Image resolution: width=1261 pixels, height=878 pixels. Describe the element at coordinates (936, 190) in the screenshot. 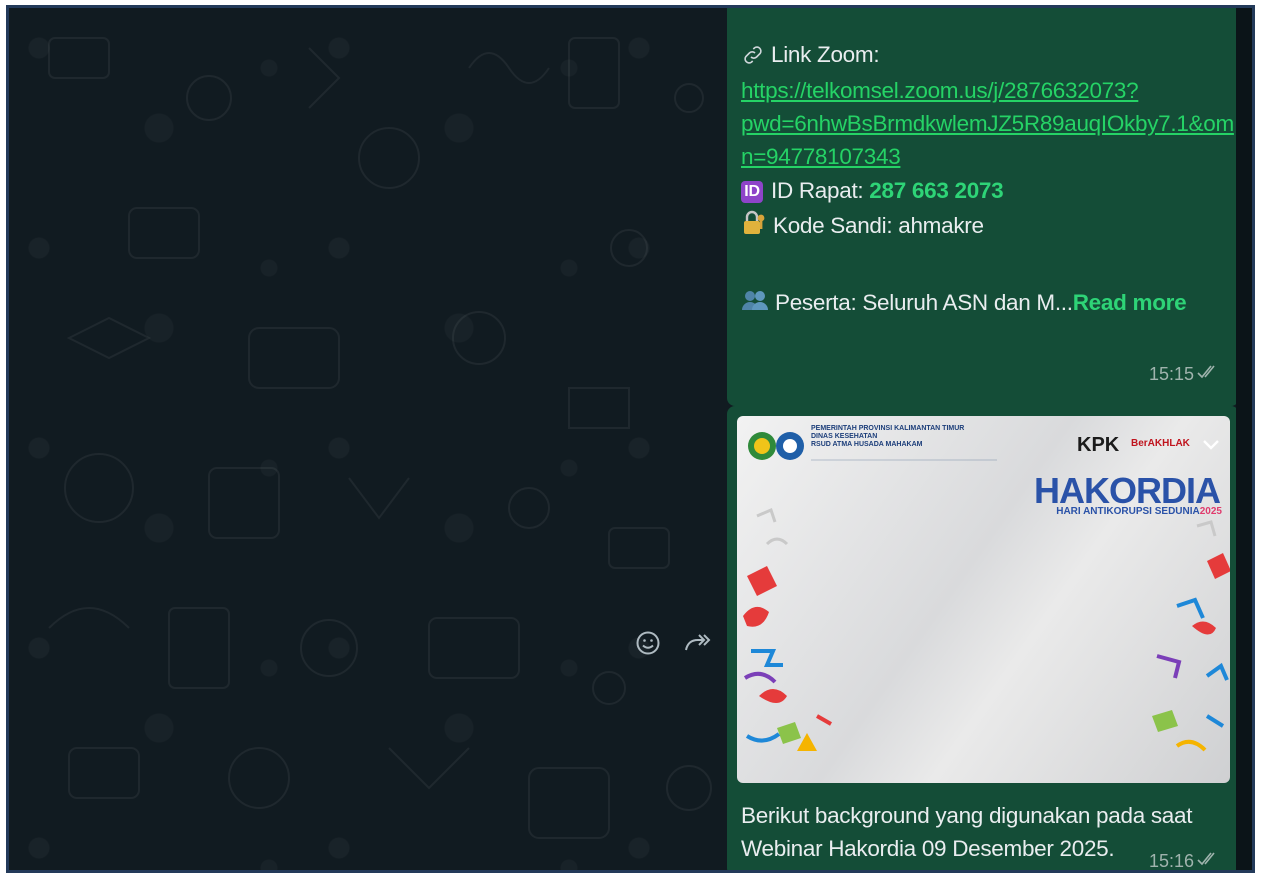

I see `meeting-id-value: 287 663 2073` at that location.